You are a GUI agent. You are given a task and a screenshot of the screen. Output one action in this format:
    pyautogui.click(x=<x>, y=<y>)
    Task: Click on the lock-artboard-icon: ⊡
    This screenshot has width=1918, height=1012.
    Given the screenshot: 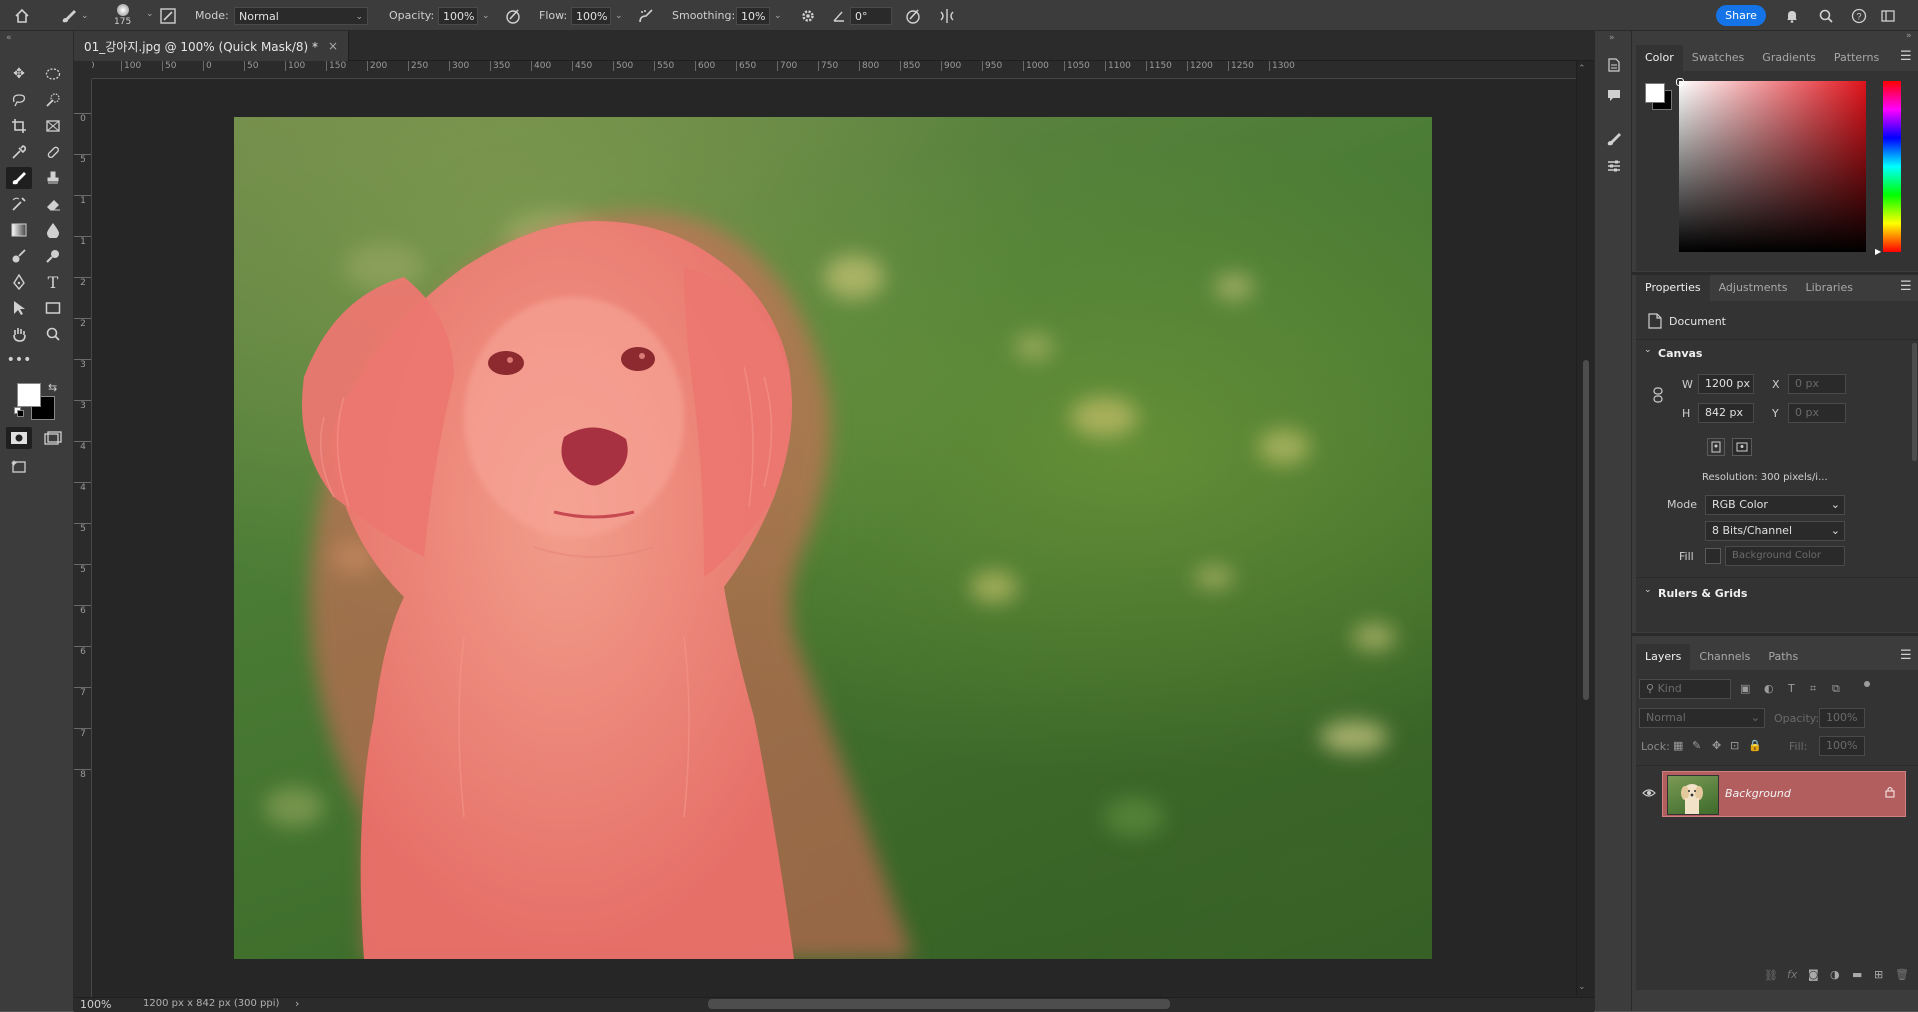 What is the action you would take?
    pyautogui.click(x=1734, y=745)
    